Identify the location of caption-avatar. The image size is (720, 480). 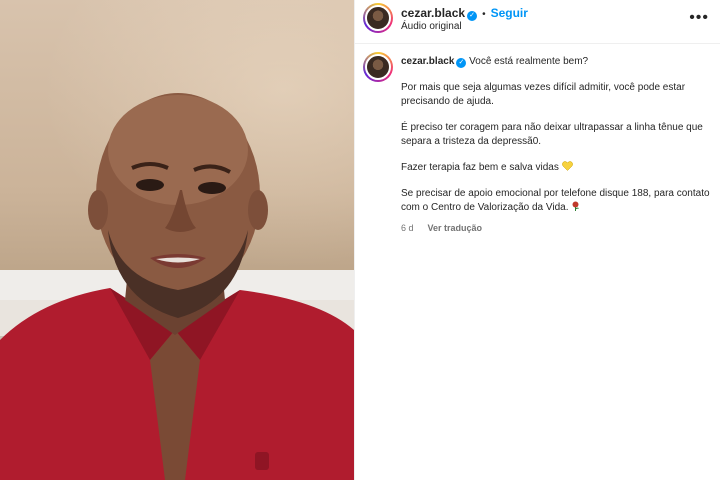
(378, 67).